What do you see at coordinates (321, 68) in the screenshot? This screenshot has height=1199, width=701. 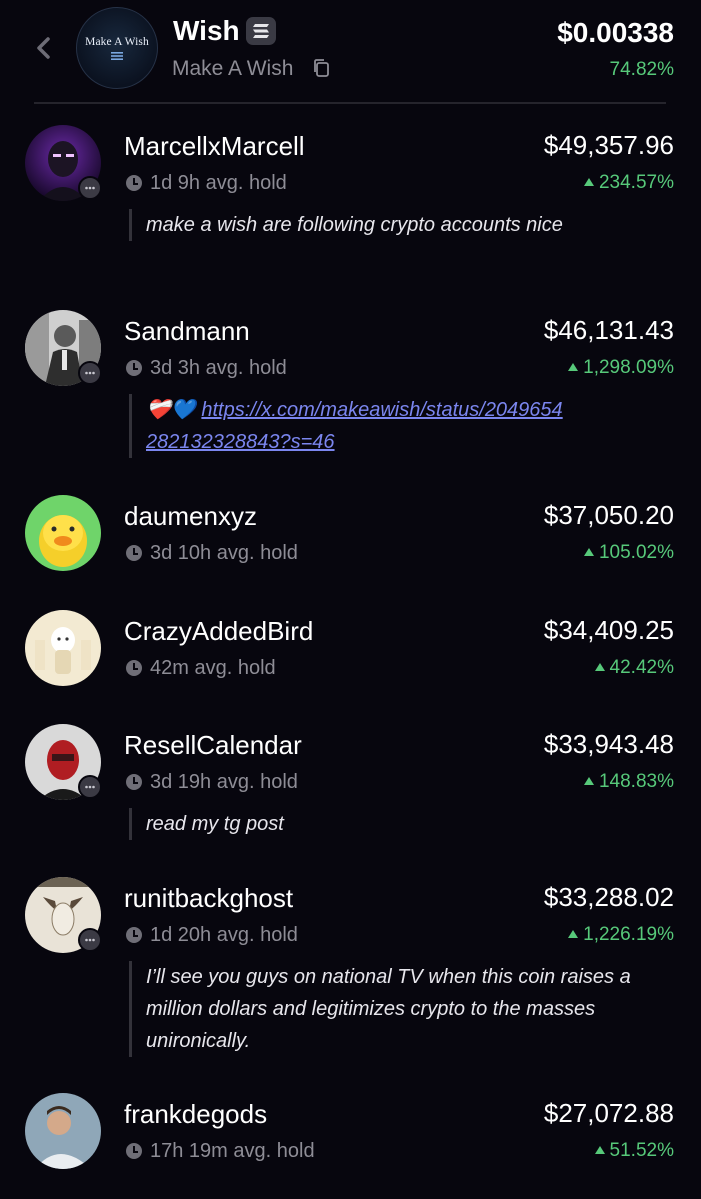 I see `copy-icon` at bounding box center [321, 68].